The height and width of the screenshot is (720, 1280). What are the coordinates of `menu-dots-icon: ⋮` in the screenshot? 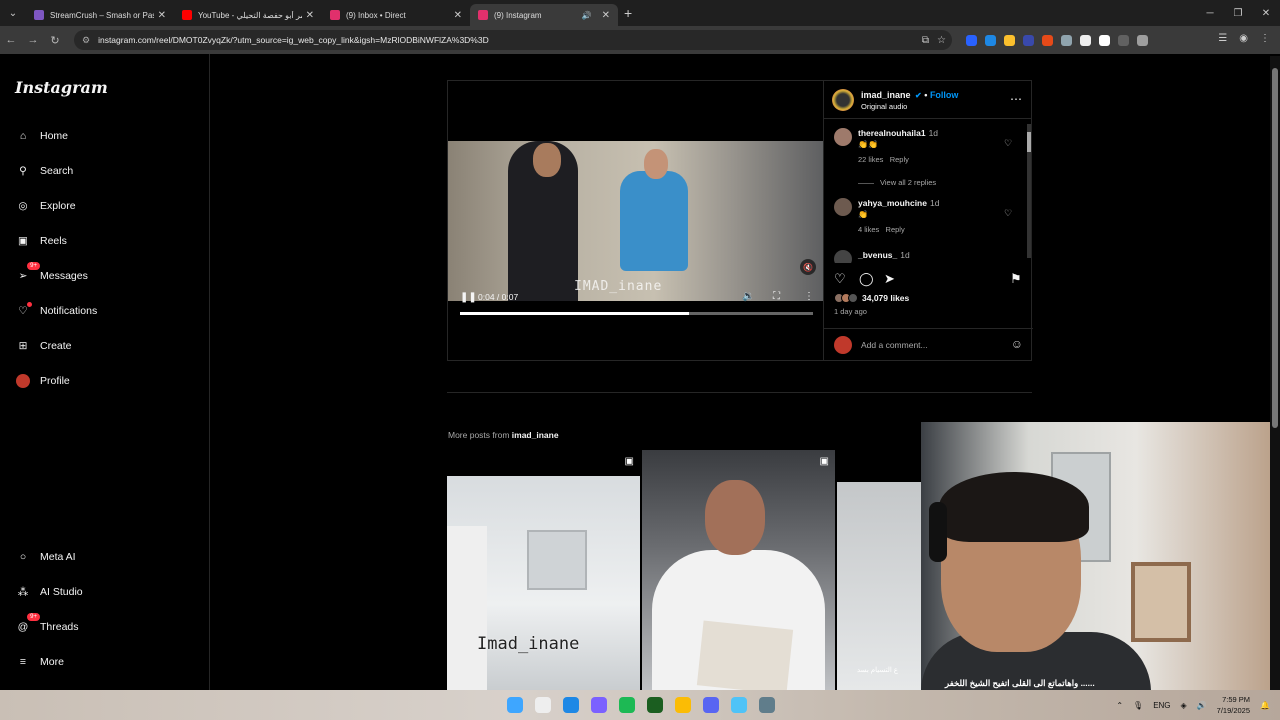 It's located at (1265, 38).